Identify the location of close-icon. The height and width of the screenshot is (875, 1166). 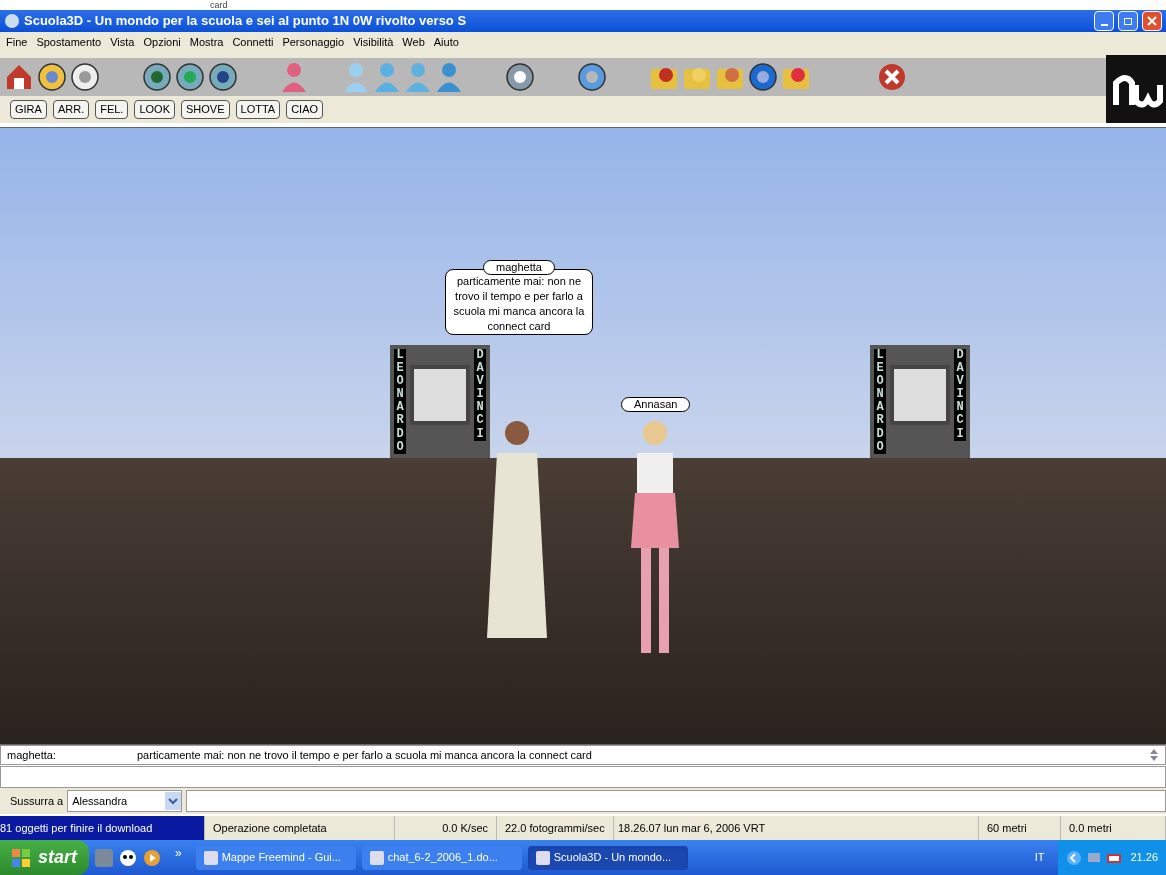
(1152, 21).